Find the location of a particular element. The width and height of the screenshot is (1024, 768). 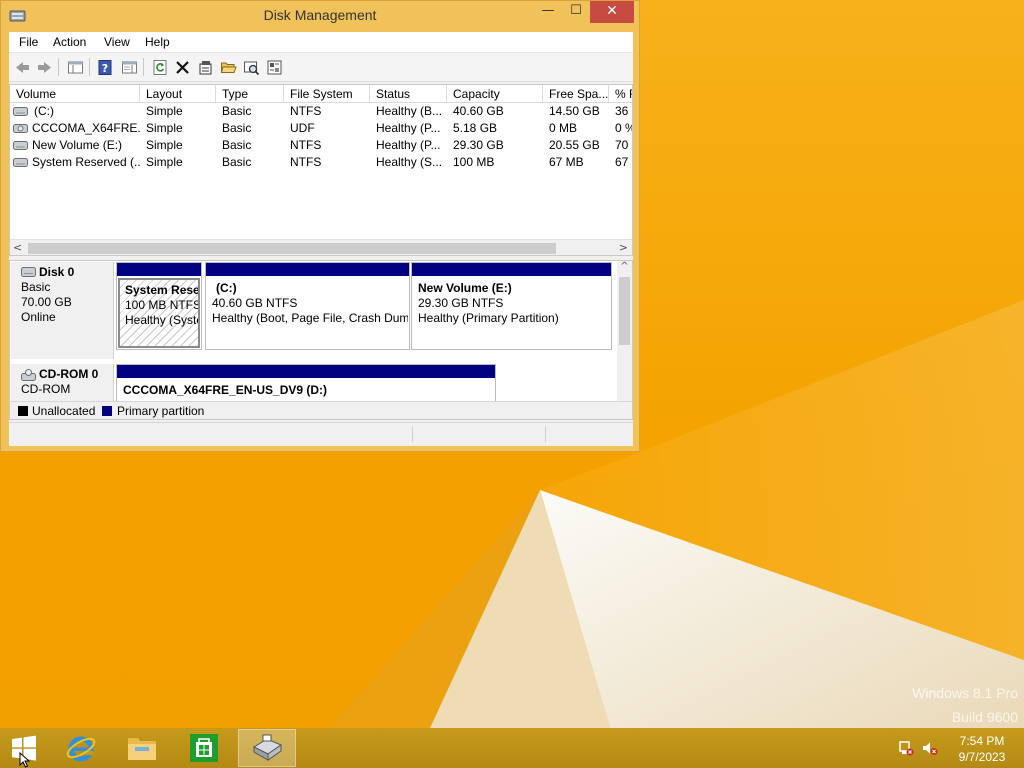

partition-size: 40.60 GB NTFS is located at coordinates (255, 303).